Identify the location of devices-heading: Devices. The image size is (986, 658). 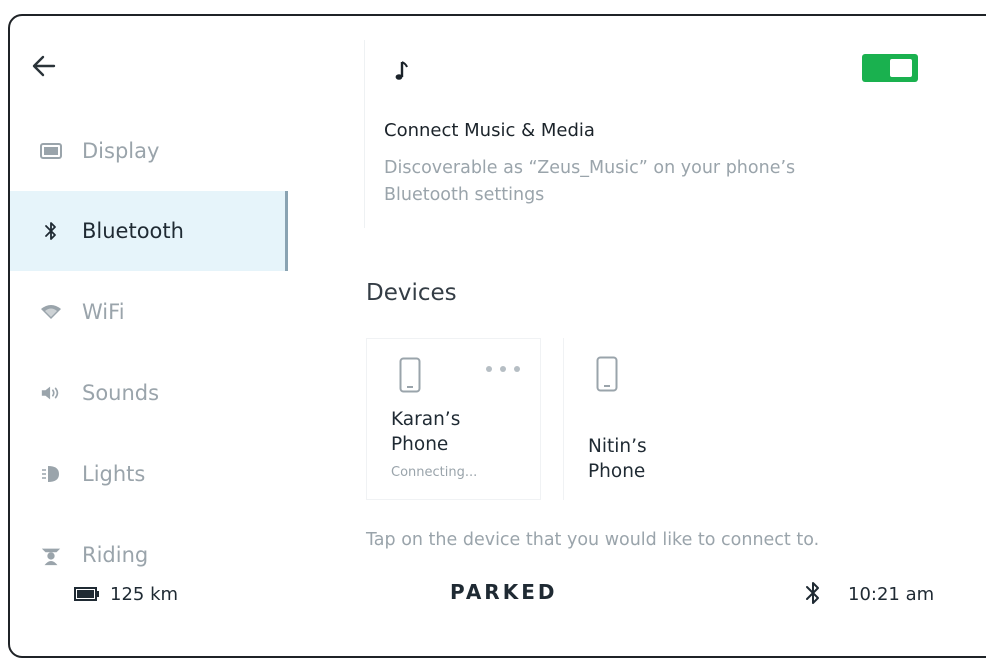
(411, 293).